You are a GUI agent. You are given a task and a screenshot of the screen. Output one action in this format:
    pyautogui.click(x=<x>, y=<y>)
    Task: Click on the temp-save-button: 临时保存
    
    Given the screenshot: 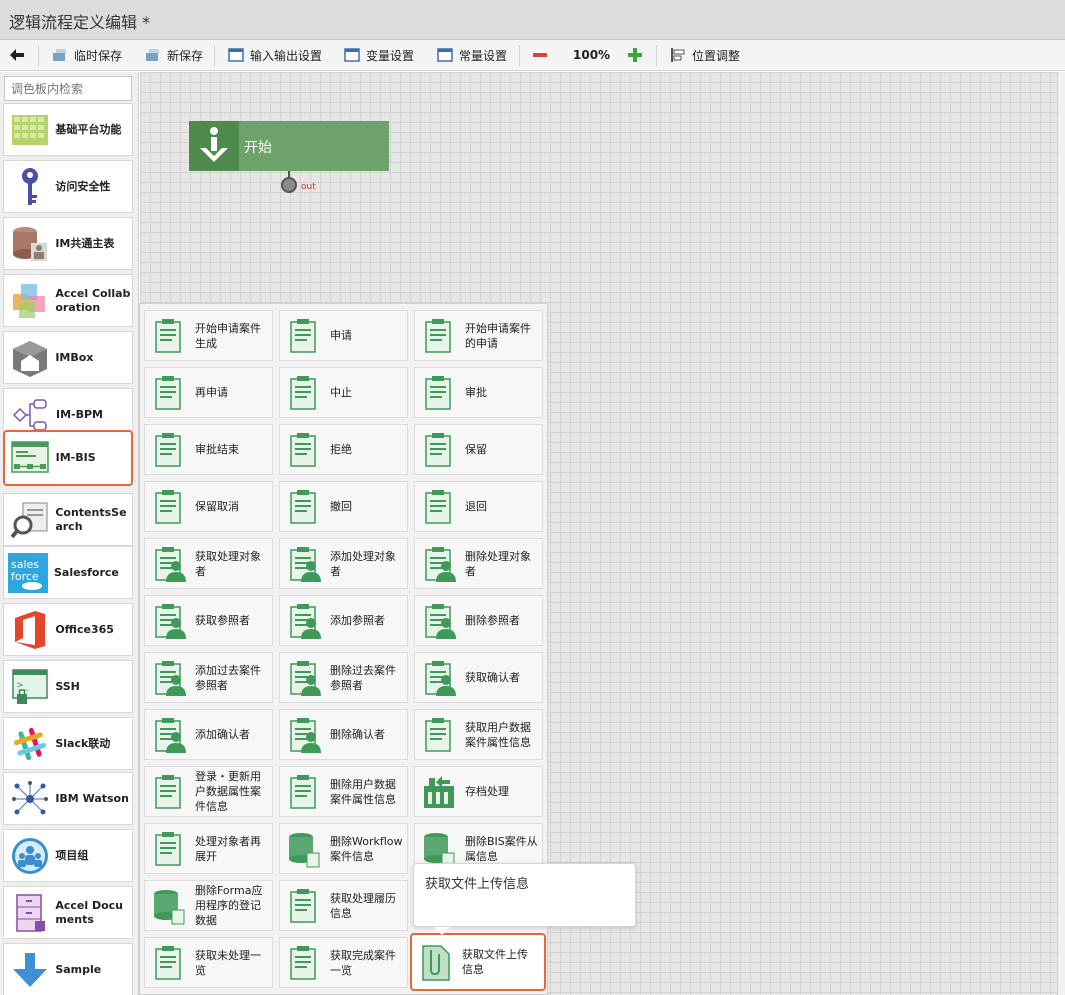 What is the action you would take?
    pyautogui.click(x=87, y=55)
    